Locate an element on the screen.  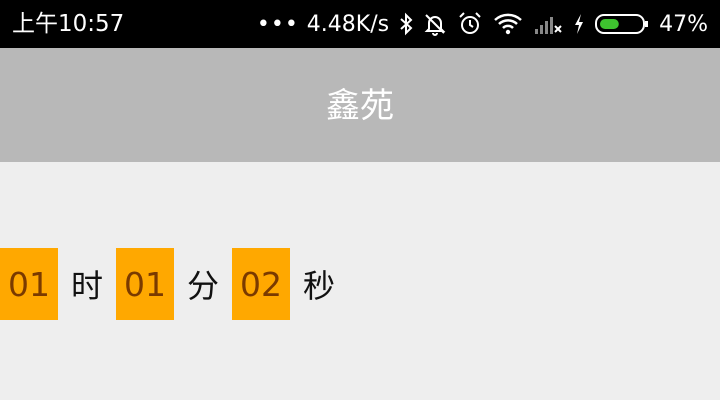
countdown-hours: 01 is located at coordinates (29, 284).